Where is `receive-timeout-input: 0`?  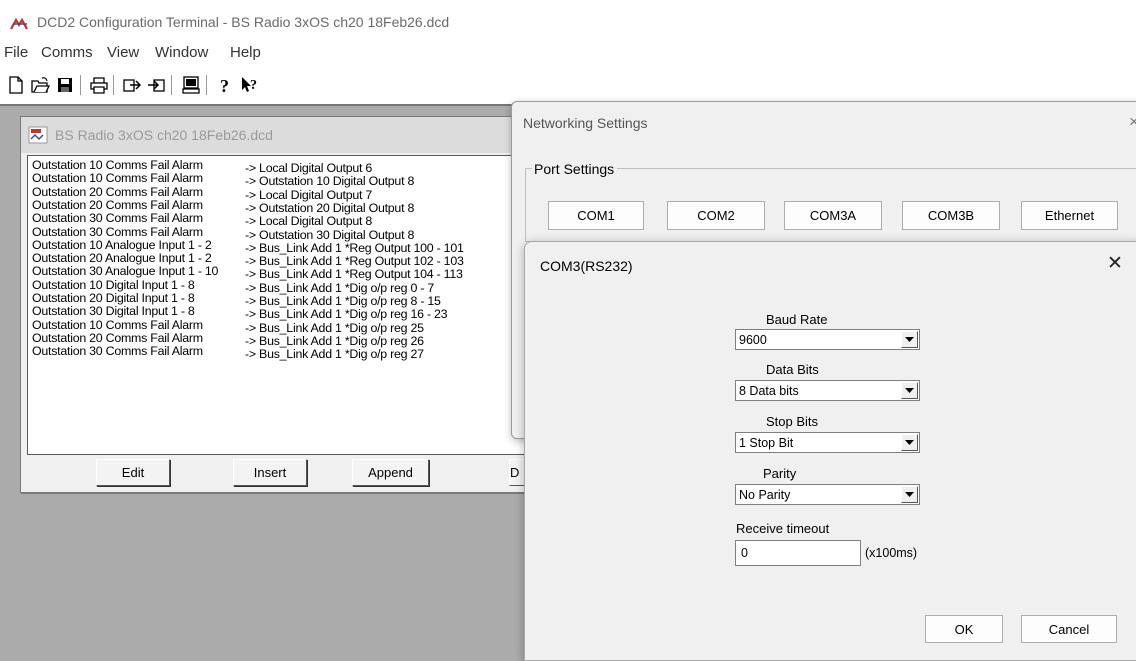 receive-timeout-input: 0 is located at coordinates (798, 553).